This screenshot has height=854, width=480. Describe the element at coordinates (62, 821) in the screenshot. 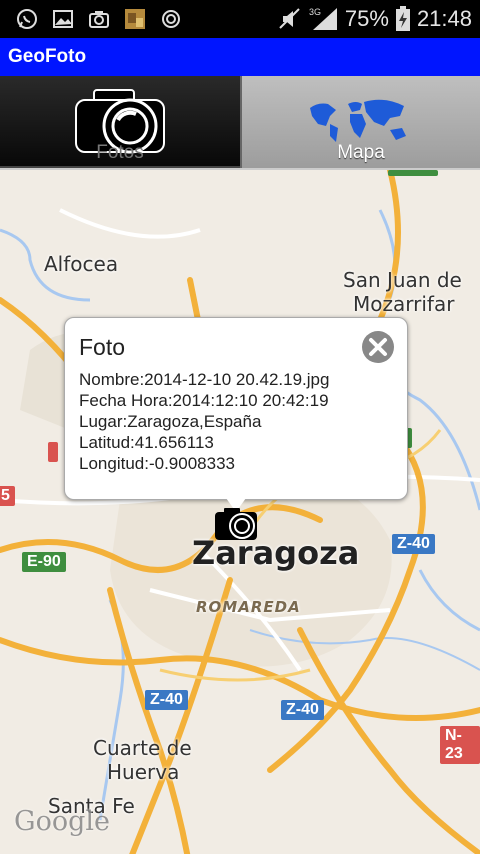

I see `google-attribution: Google` at that location.